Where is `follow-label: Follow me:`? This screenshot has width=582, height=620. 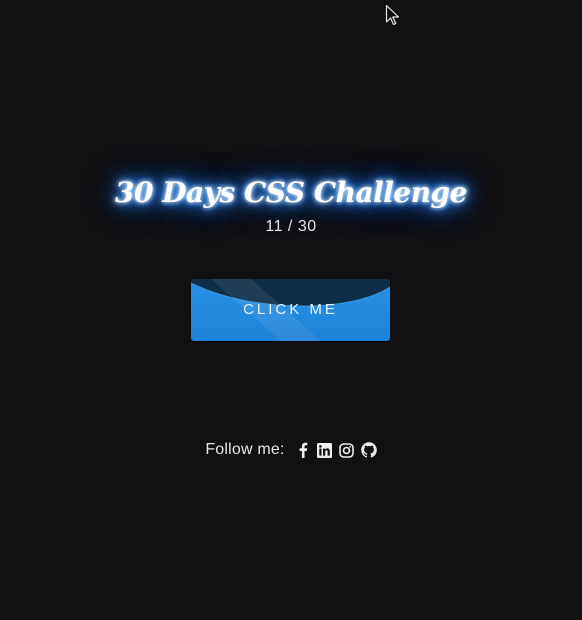
follow-label: Follow me: is located at coordinates (245, 449).